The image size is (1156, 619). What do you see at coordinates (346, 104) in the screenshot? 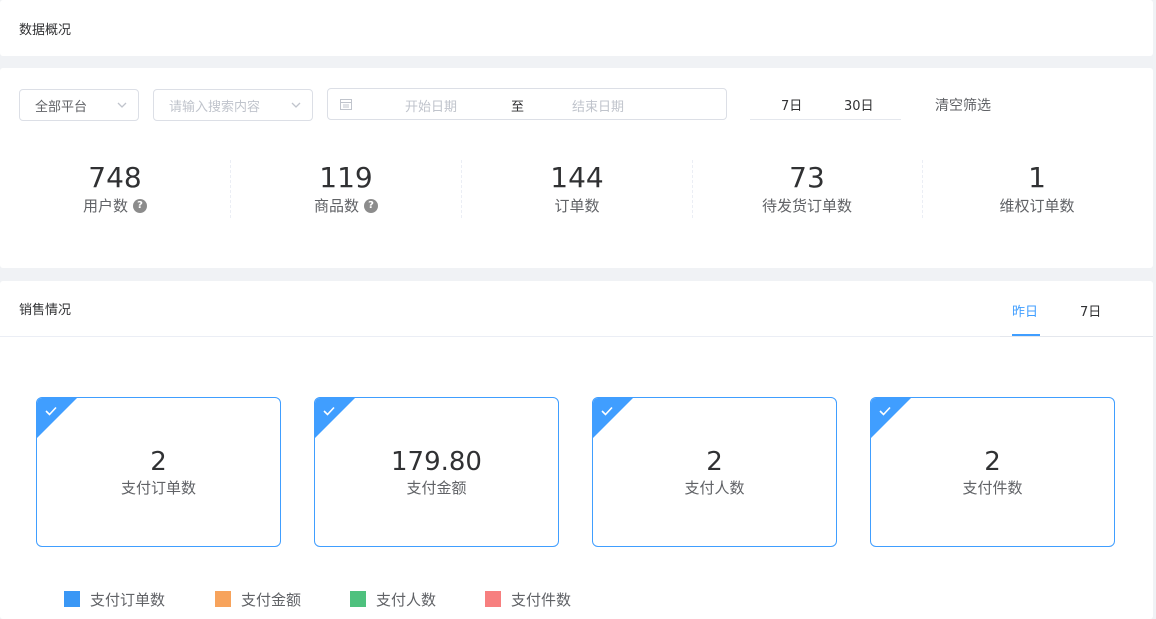
I see `calendar-icon` at bounding box center [346, 104].